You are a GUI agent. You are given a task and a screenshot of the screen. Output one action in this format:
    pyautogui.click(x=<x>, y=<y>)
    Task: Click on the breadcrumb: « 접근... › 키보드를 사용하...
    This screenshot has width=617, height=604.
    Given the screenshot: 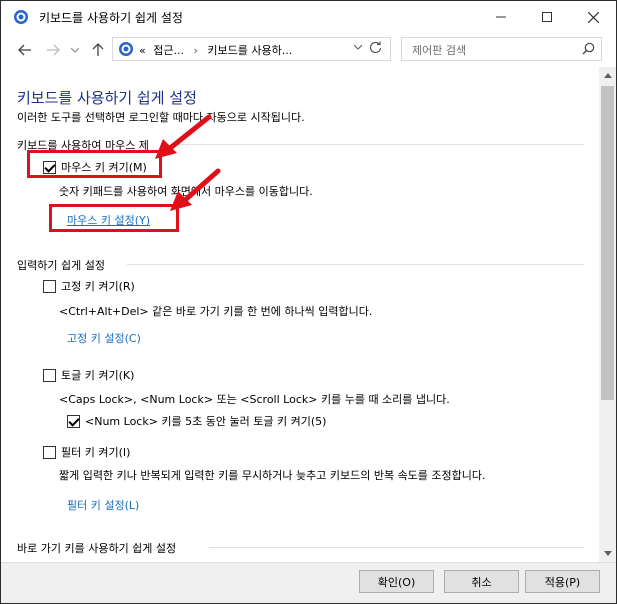 What is the action you would take?
    pyautogui.click(x=215, y=50)
    